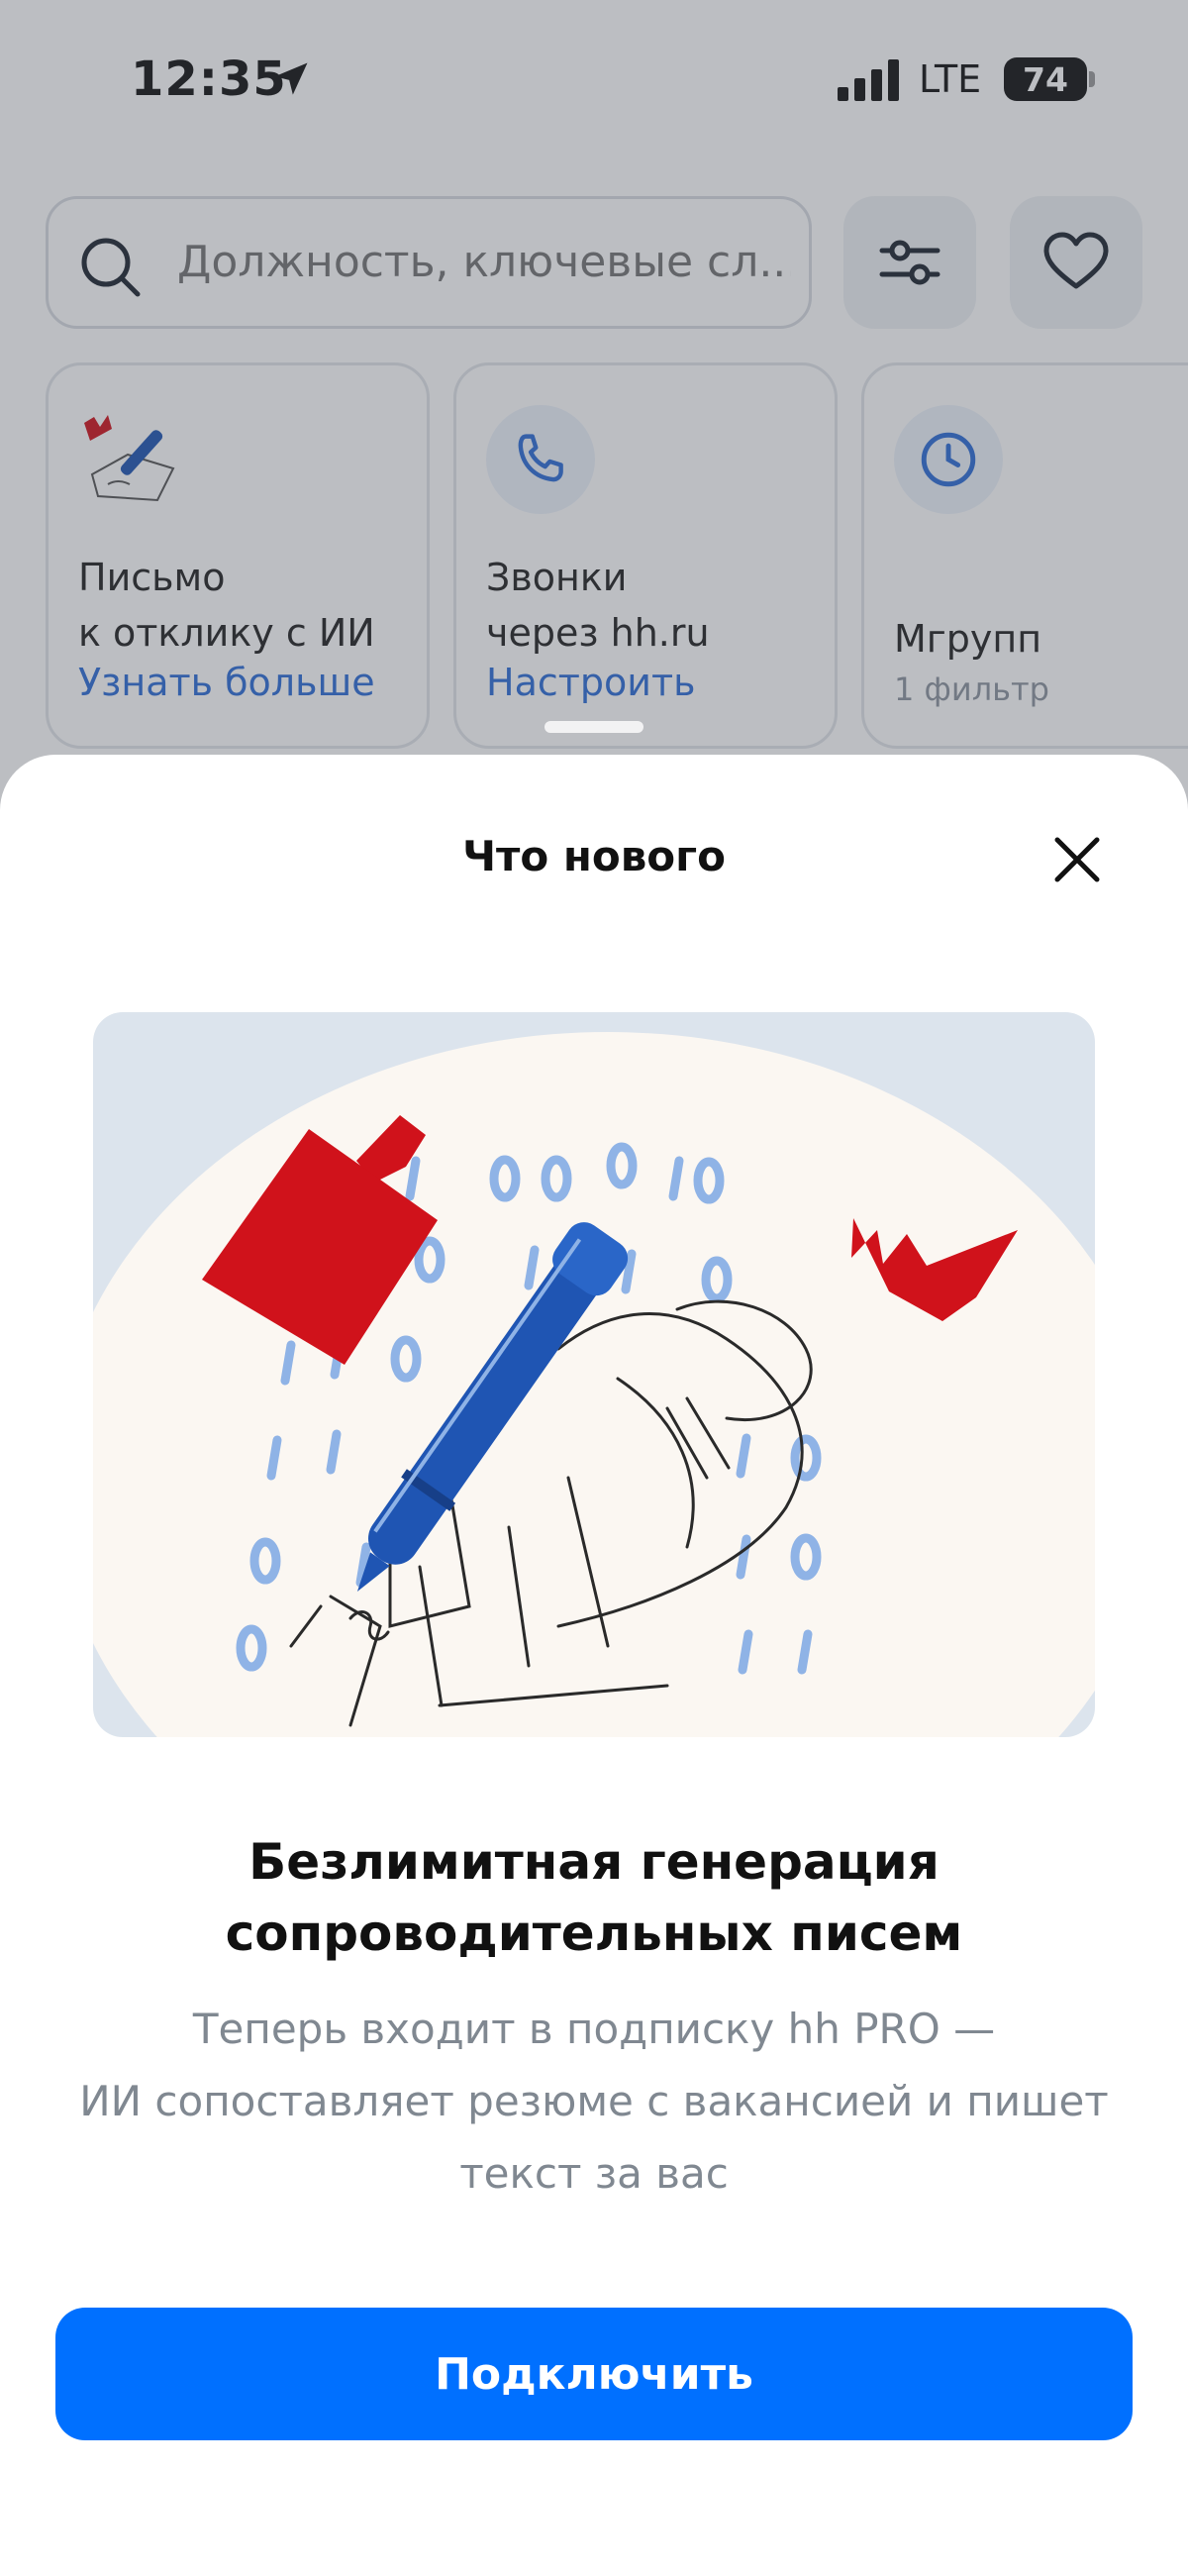 This screenshot has width=1188, height=2576. What do you see at coordinates (594, 2173) in the screenshot?
I see `promo-description-line: текст за вас` at bounding box center [594, 2173].